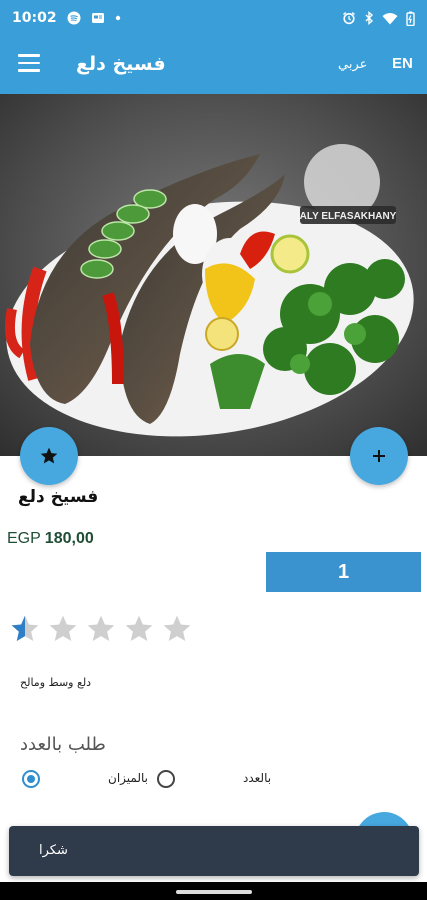 The height and width of the screenshot is (900, 427). I want to click on star-icon, so click(49, 455).